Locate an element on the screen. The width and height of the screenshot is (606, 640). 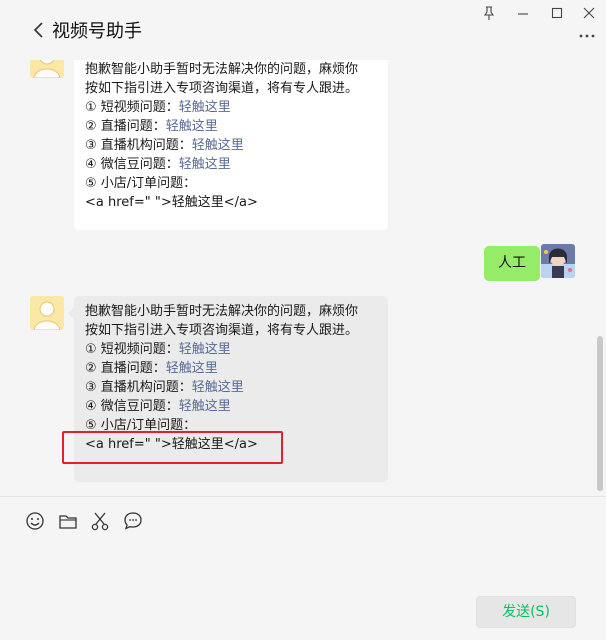
chat-scrollbar is located at coordinates (600, 413).